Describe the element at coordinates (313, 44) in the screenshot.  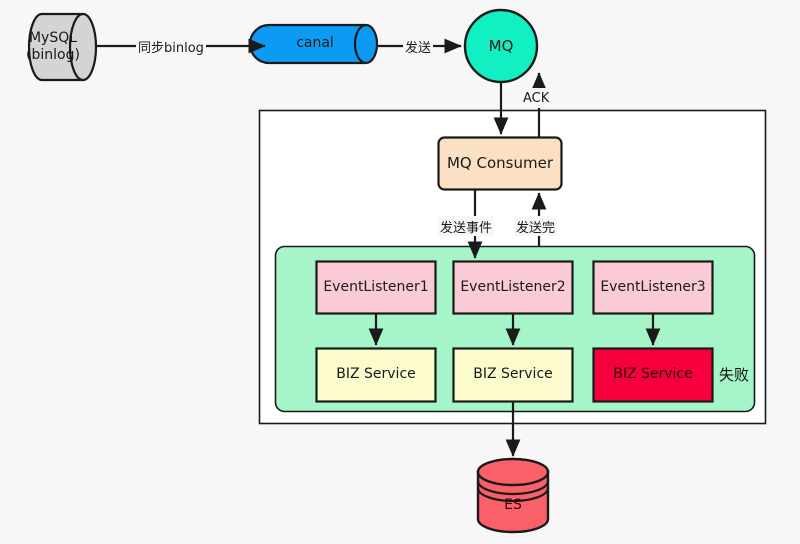
I see `node-canal` at that location.